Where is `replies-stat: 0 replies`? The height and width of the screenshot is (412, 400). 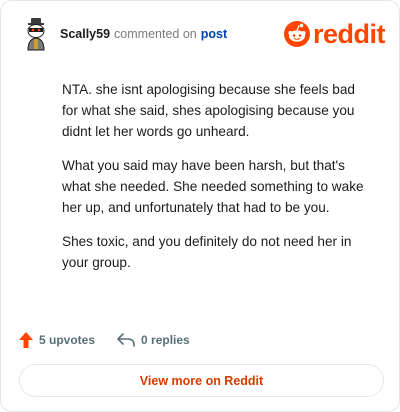
replies-stat: 0 replies is located at coordinates (153, 340).